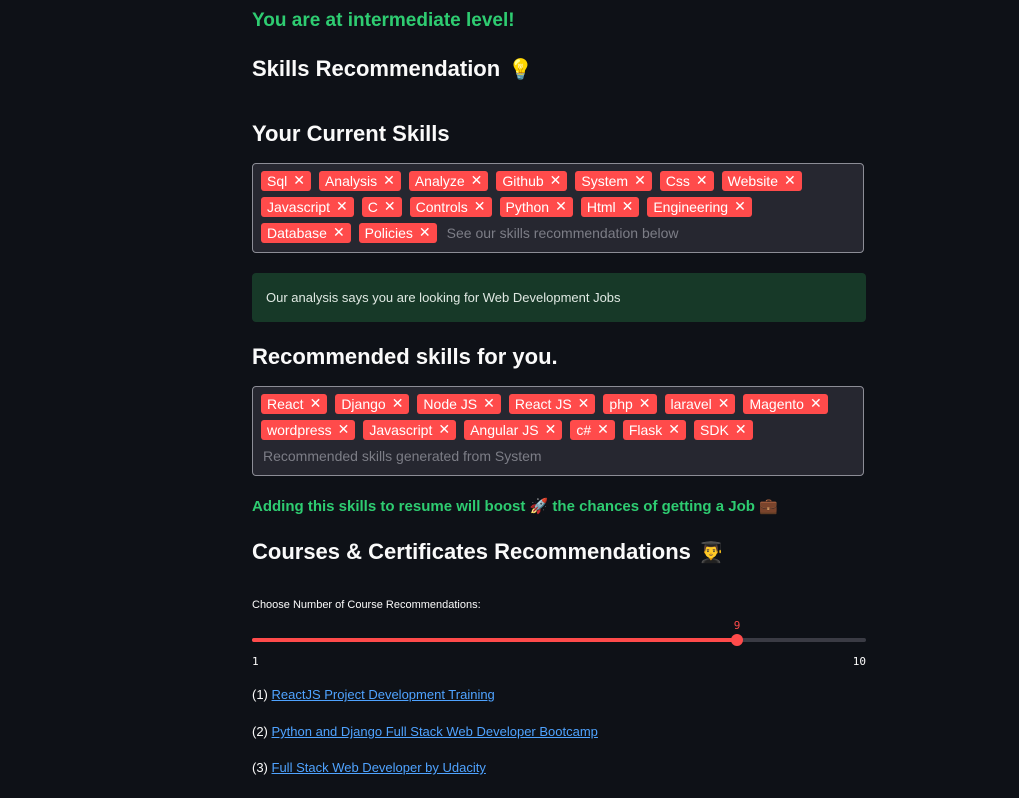 The image size is (1019, 798). What do you see at coordinates (504, 430) in the screenshot?
I see `skill-tag-label: Angular JS` at bounding box center [504, 430].